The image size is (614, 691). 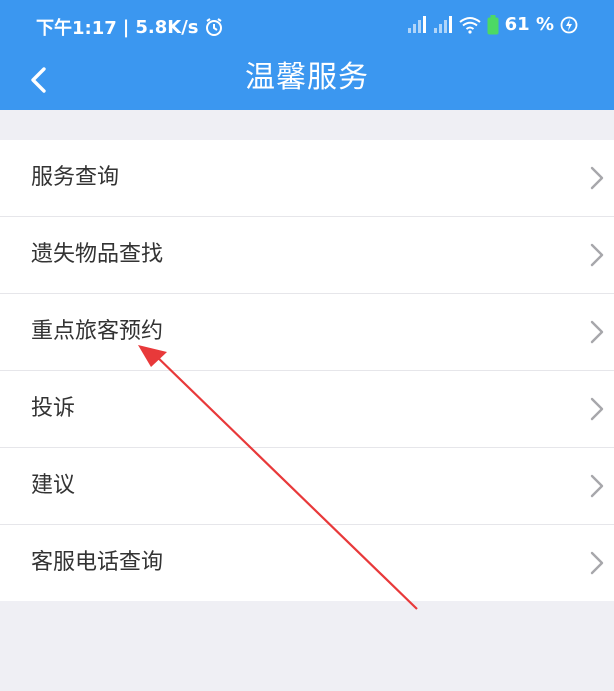 What do you see at coordinates (529, 24) in the screenshot?
I see `battery-level: 61 %` at bounding box center [529, 24].